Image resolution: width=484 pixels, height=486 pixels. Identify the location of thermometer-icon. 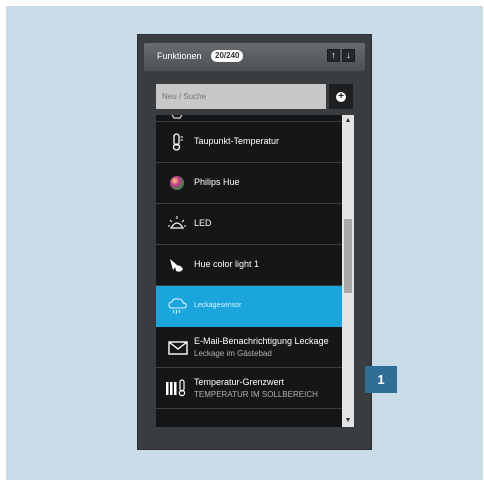
(177, 142).